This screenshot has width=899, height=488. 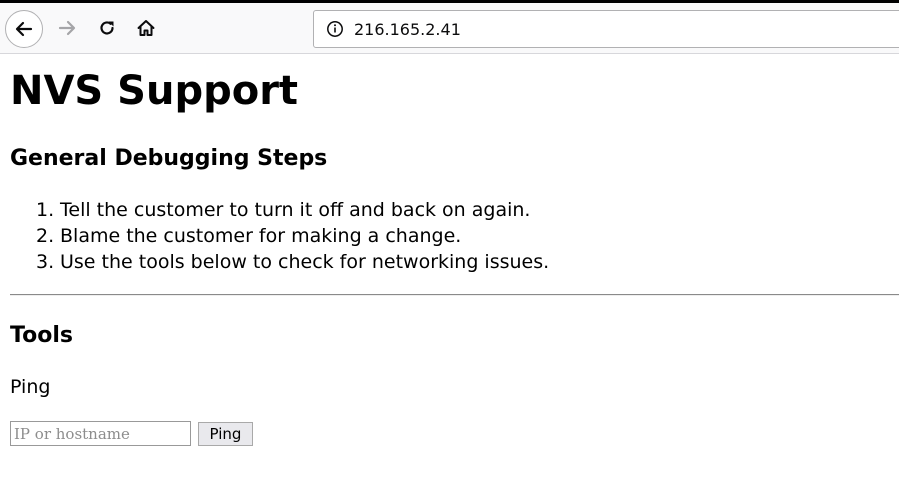 I want to click on reload-icon, so click(x=107, y=28).